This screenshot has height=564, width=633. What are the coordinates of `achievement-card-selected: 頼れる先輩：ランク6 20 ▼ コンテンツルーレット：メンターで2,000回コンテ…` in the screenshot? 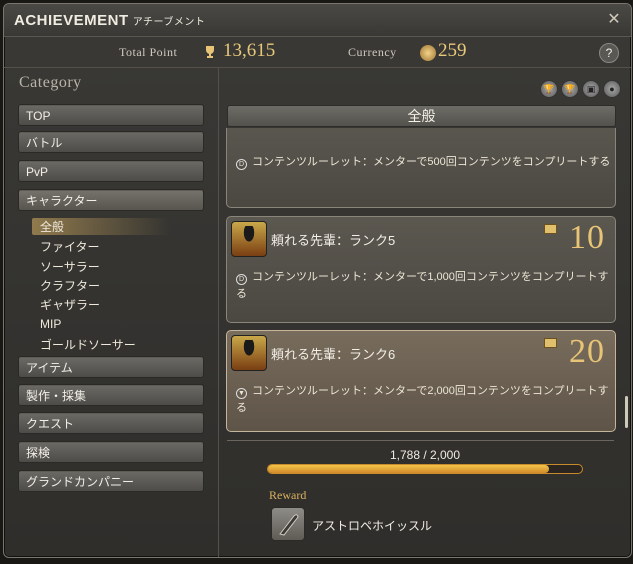 It's located at (421, 381).